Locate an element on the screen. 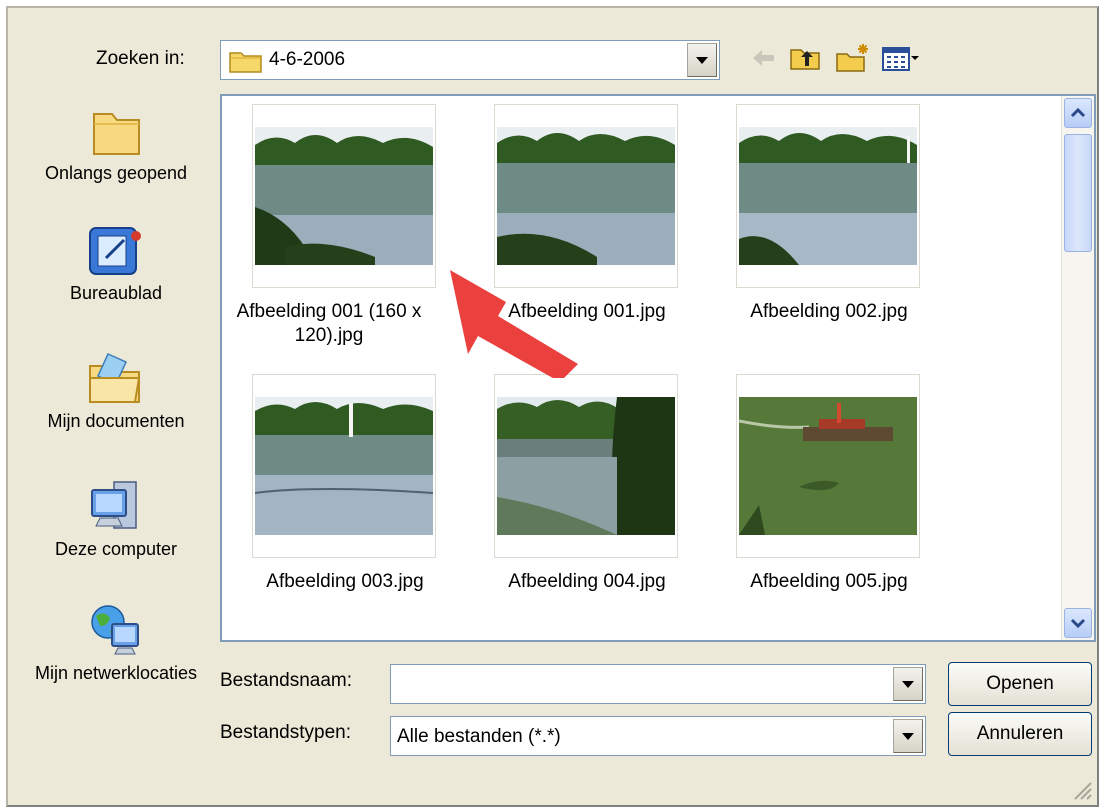 The height and width of the screenshot is (811, 1103). vertical-scrollbar is located at coordinates (1077, 368).